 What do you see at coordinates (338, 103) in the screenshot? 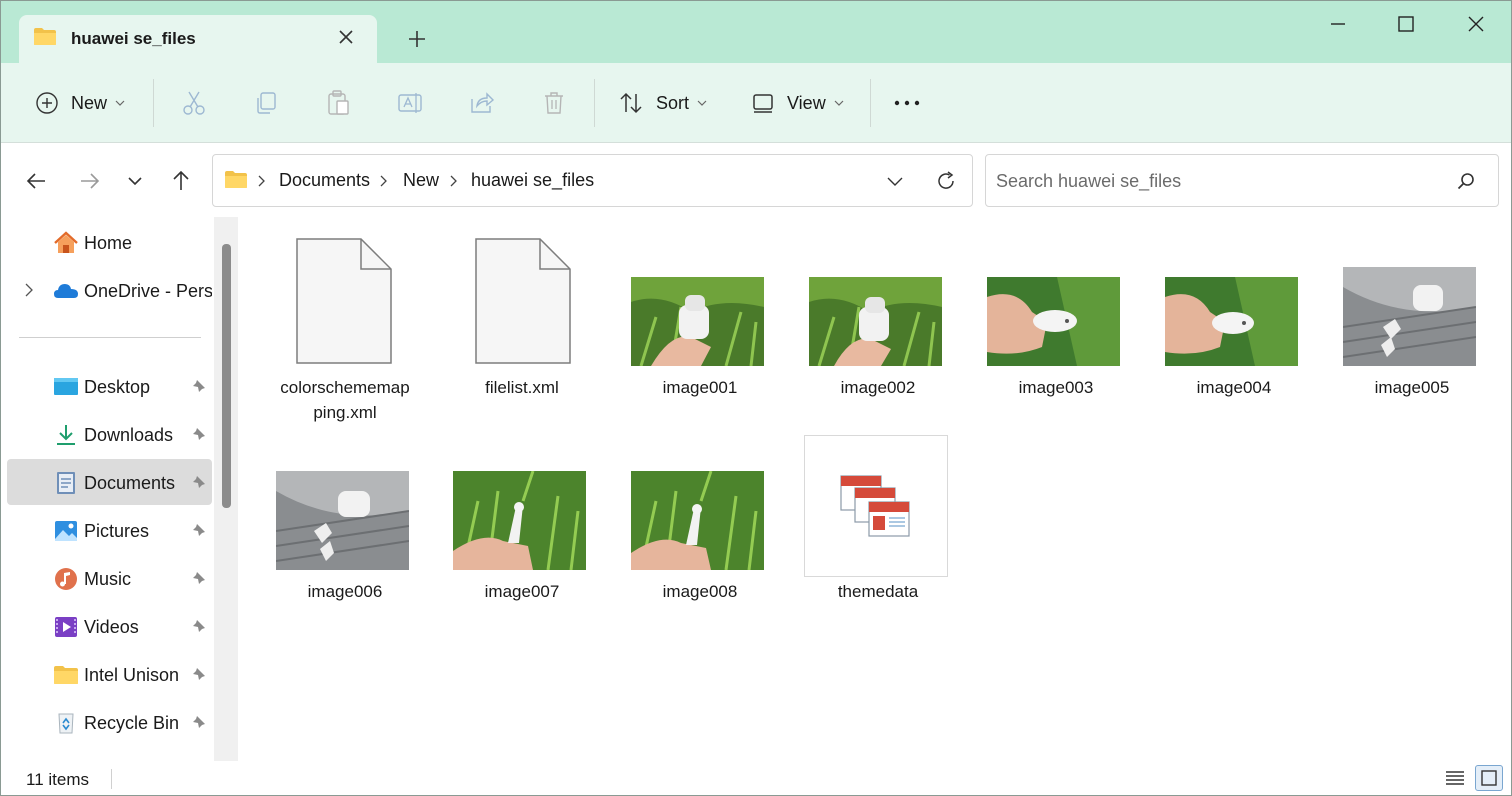
I see `paste-icon` at bounding box center [338, 103].